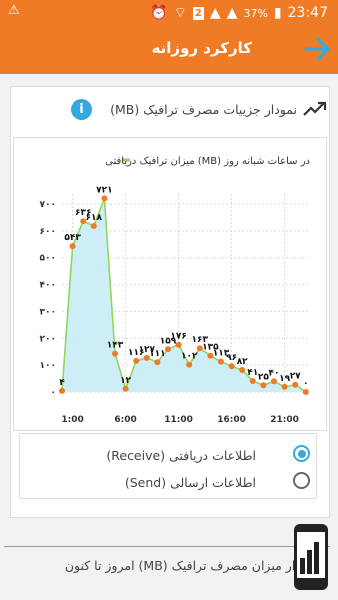 The width and height of the screenshot is (338, 600). Describe the element at coordinates (169, 12) in the screenshot. I see `status-bar: ⚠ ⏰ ⌔ 2 ▲ ▲ 37% ▮ 23:47` at that location.